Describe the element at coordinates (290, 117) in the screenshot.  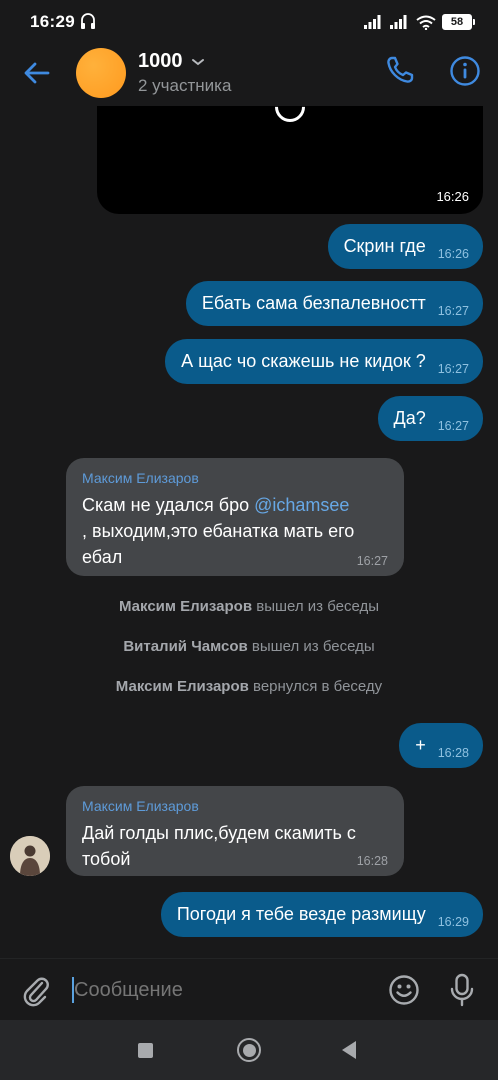
I see `loading-spinner-icon` at that location.